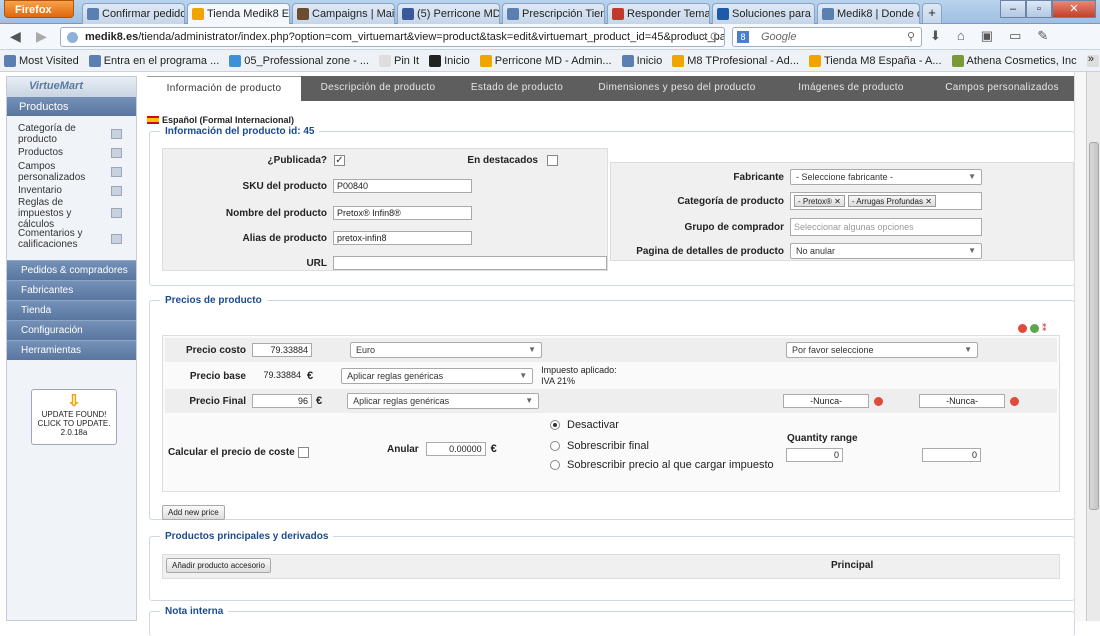  I want to click on name-input: Pretox® Infin8®, so click(402, 213).